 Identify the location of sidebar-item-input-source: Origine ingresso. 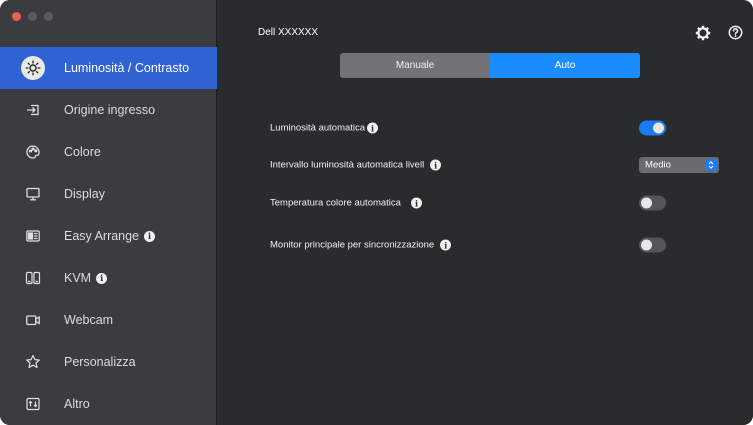
(108, 110).